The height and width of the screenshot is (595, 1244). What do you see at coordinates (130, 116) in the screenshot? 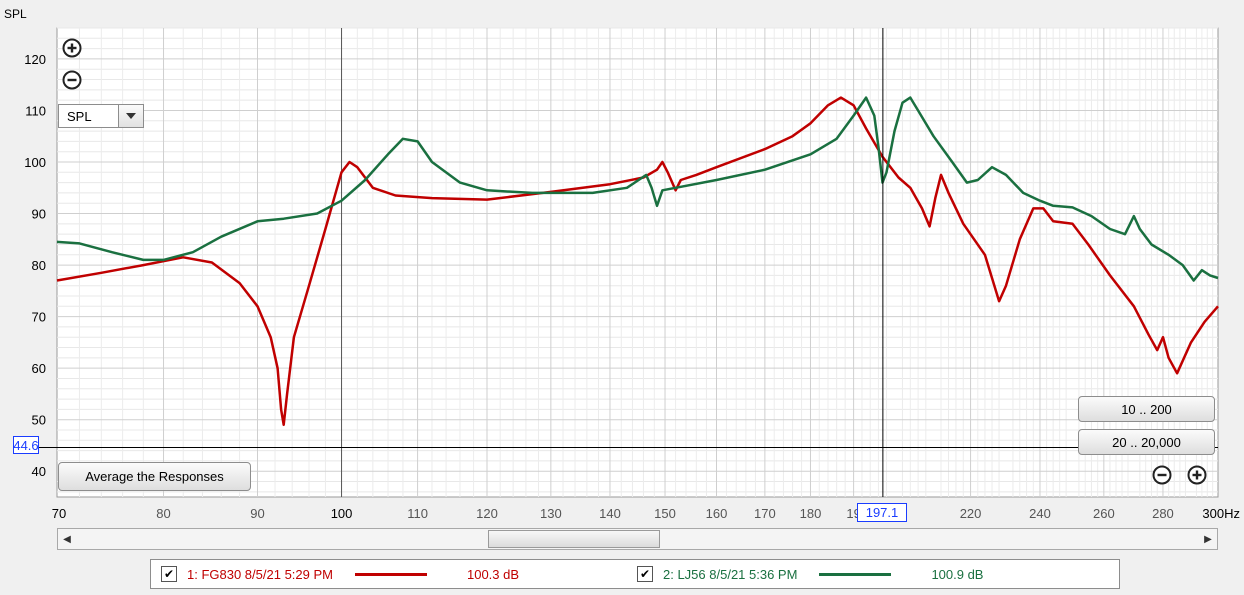
I see `chevron-down-icon` at bounding box center [130, 116].